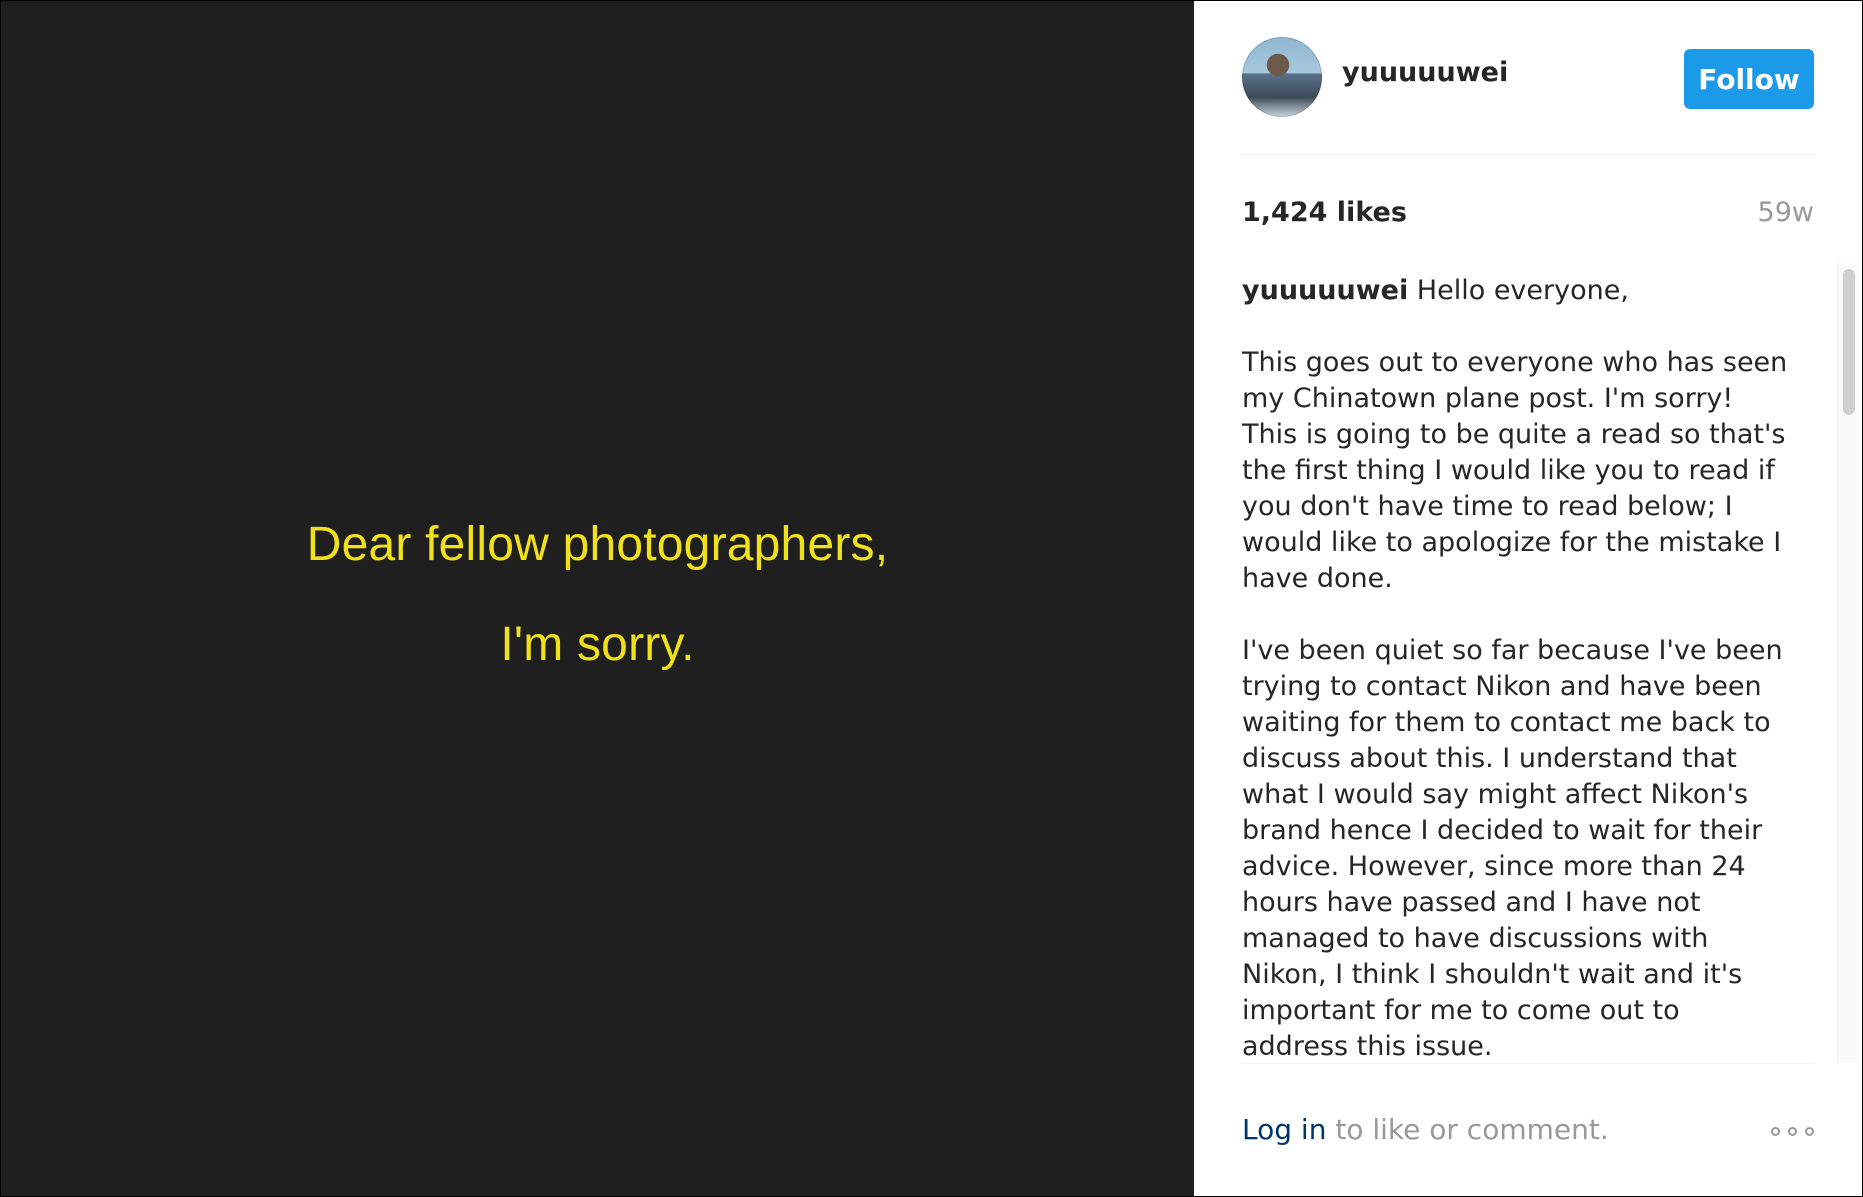 The image size is (1863, 1197). Describe the element at coordinates (1749, 79) in the screenshot. I see `follow-button: Follow` at that location.